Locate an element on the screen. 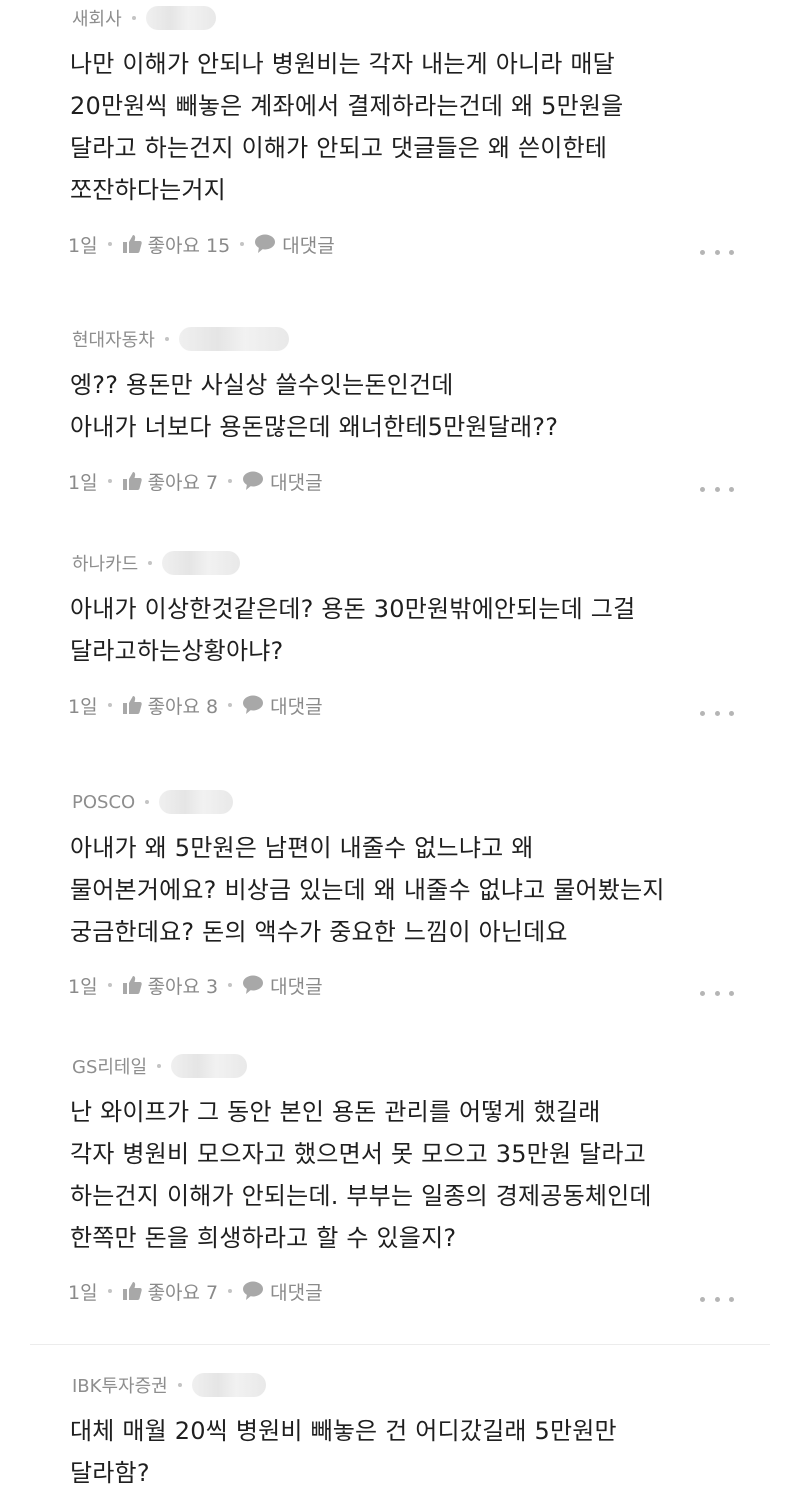 This screenshot has width=800, height=1494. comment-line: 아내가 이상한것같은데? 용돈 30만원밖에안되는데 그걸 is located at coordinates (353, 609).